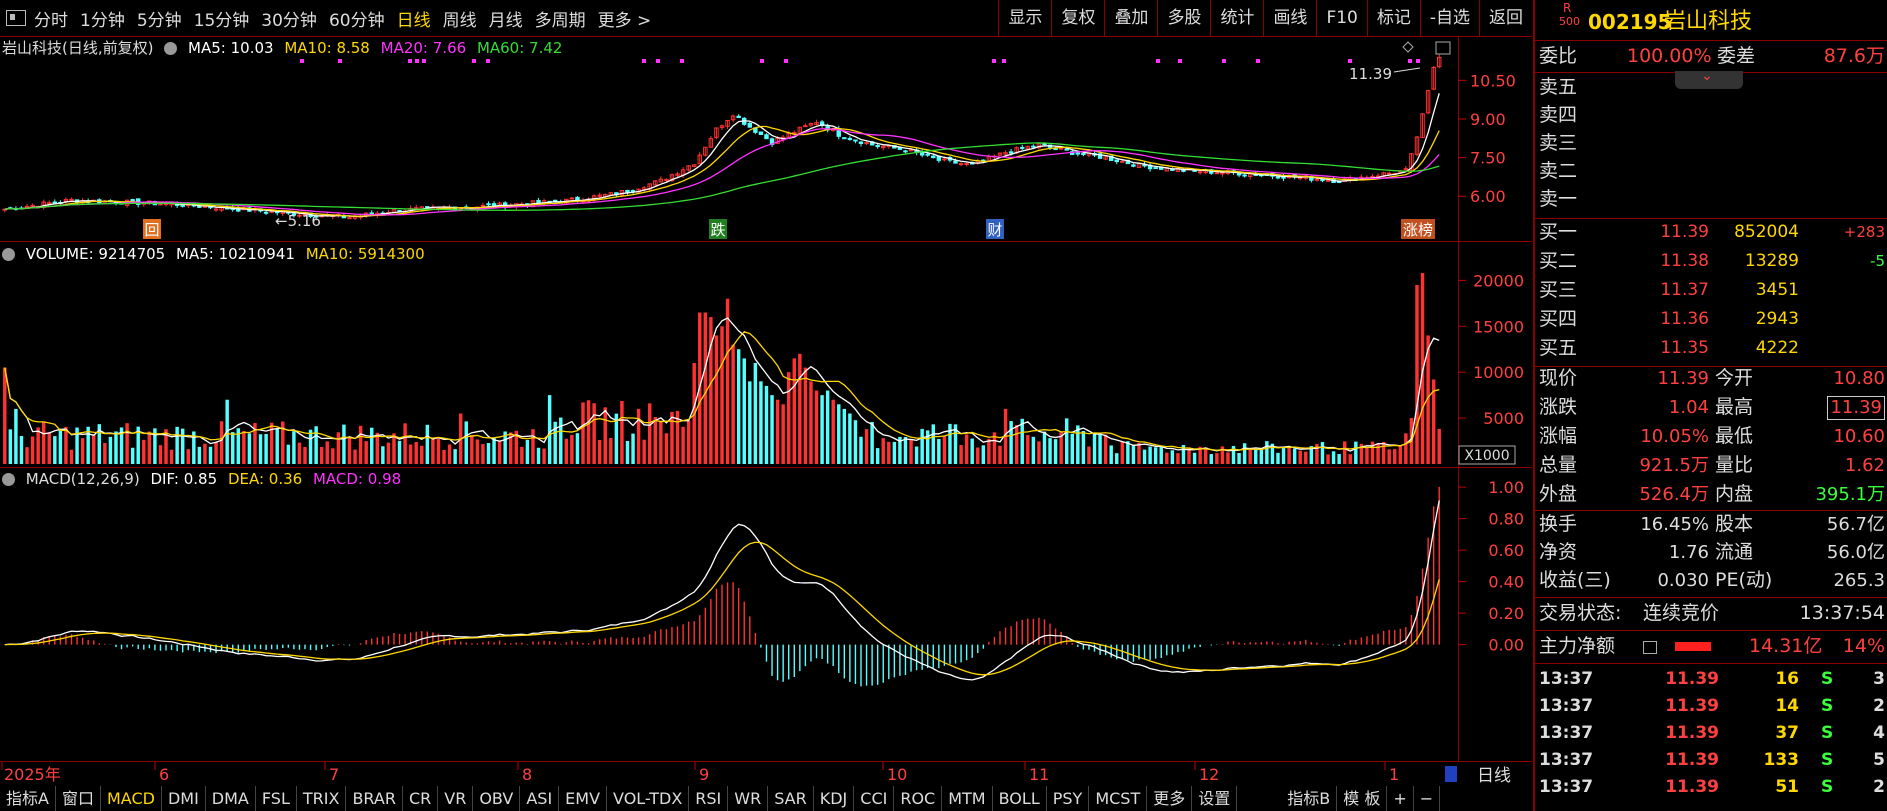  I want to click on tick-side: S, so click(1827, 706).